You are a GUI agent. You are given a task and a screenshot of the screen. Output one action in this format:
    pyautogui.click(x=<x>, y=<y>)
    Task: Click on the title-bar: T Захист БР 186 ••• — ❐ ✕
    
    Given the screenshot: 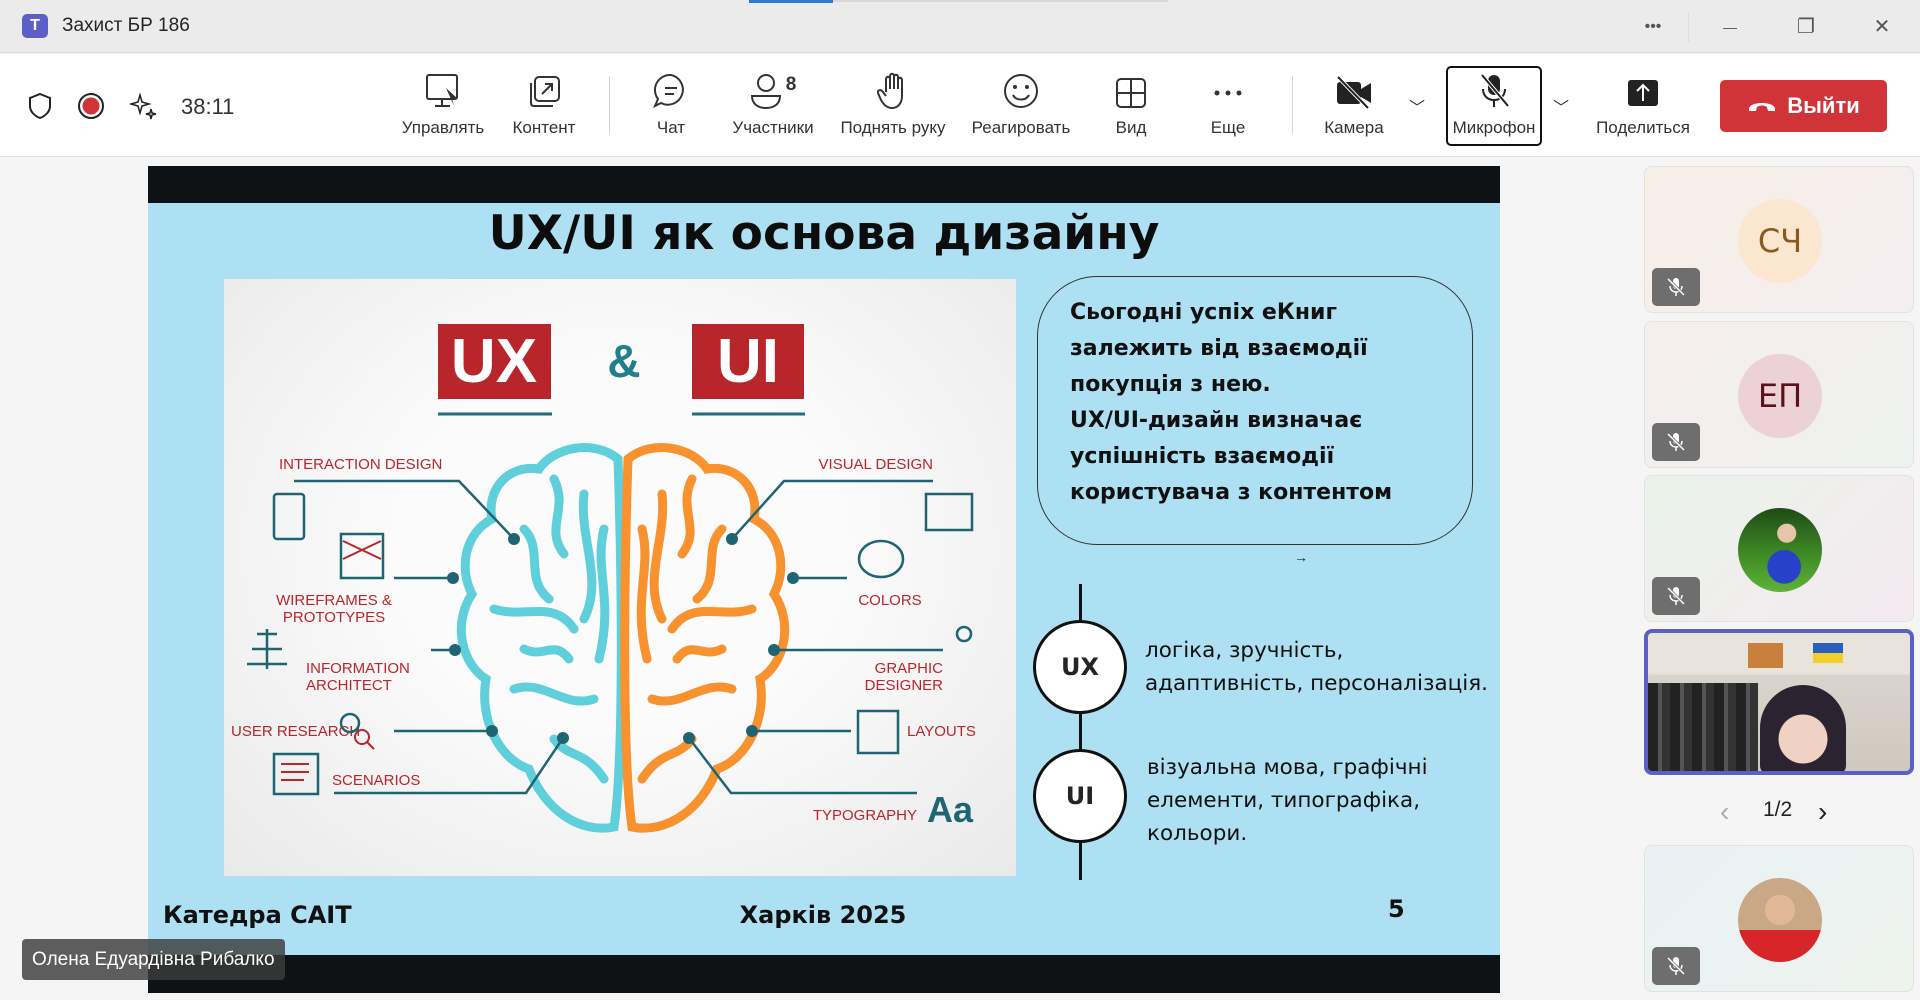 What is the action you would take?
    pyautogui.click(x=960, y=26)
    